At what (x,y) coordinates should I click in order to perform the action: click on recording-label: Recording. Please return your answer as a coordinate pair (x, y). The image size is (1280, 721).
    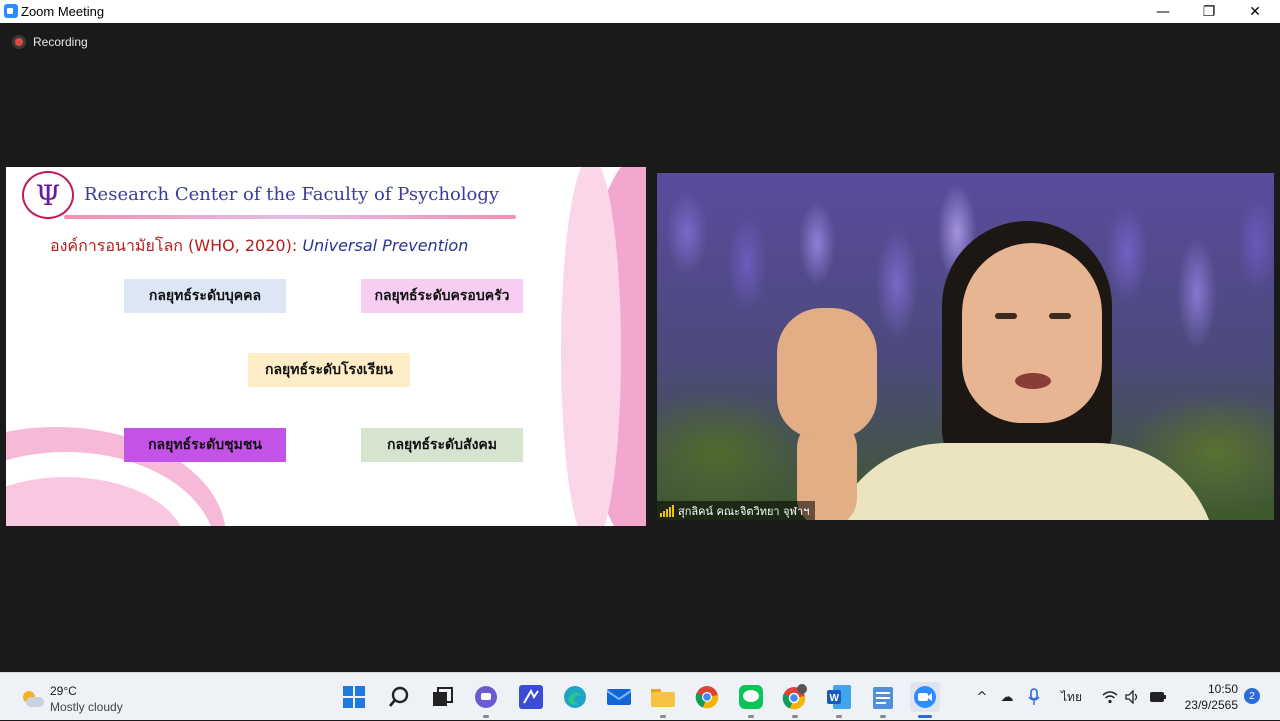
    Looking at the image, I should click on (60, 42).